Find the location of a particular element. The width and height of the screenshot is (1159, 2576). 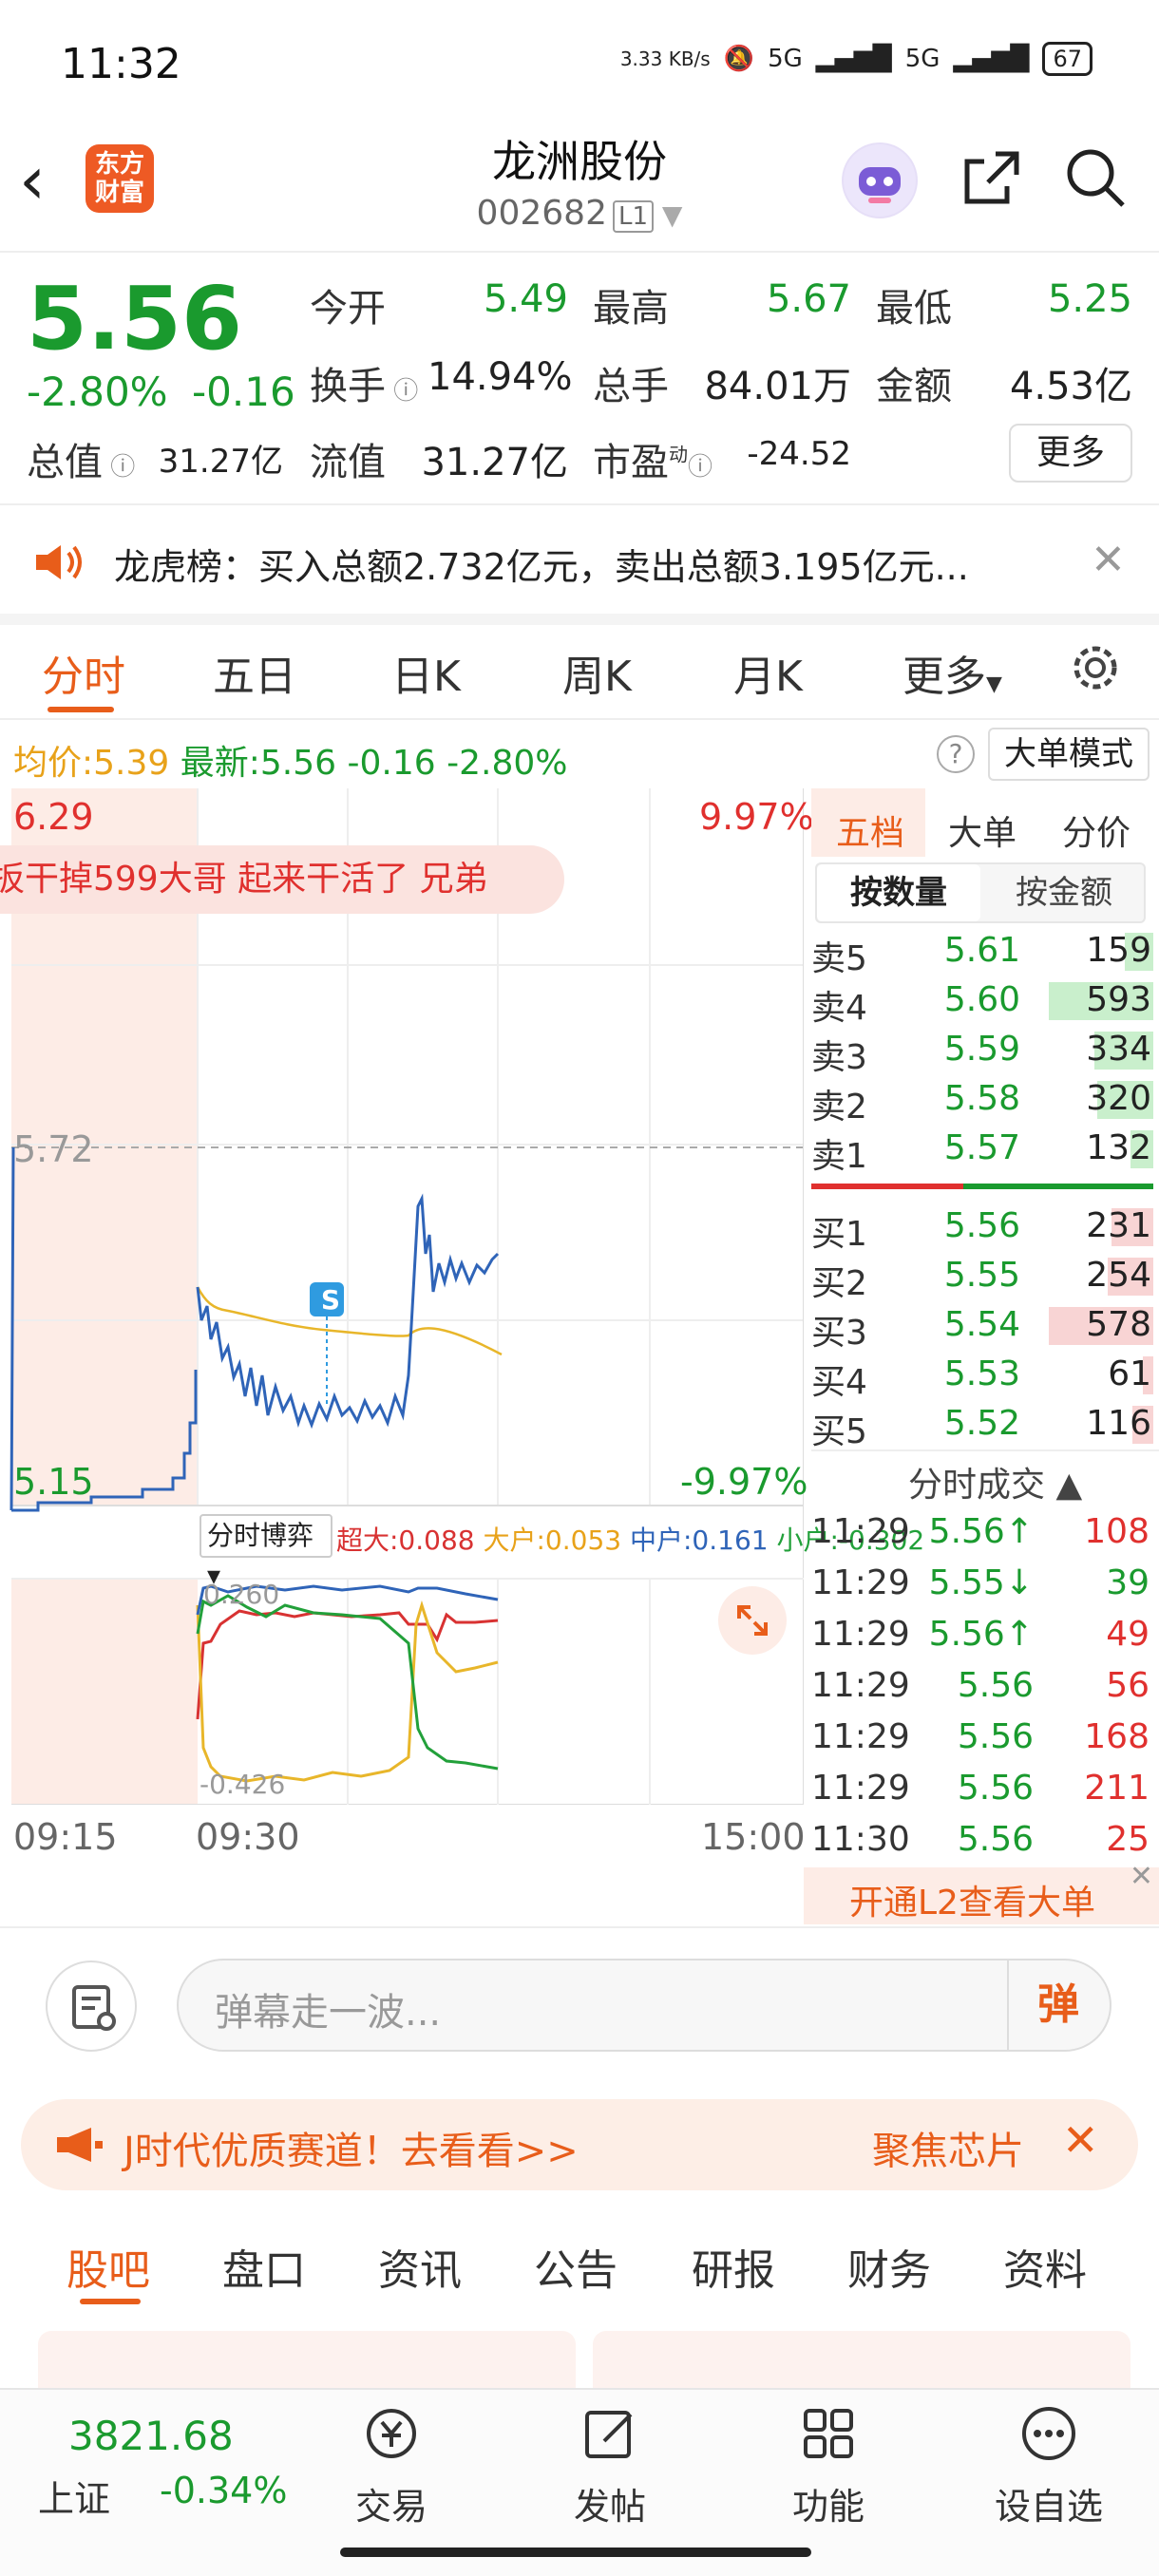

pe-label: 市盈动ⓘ is located at coordinates (653, 462).